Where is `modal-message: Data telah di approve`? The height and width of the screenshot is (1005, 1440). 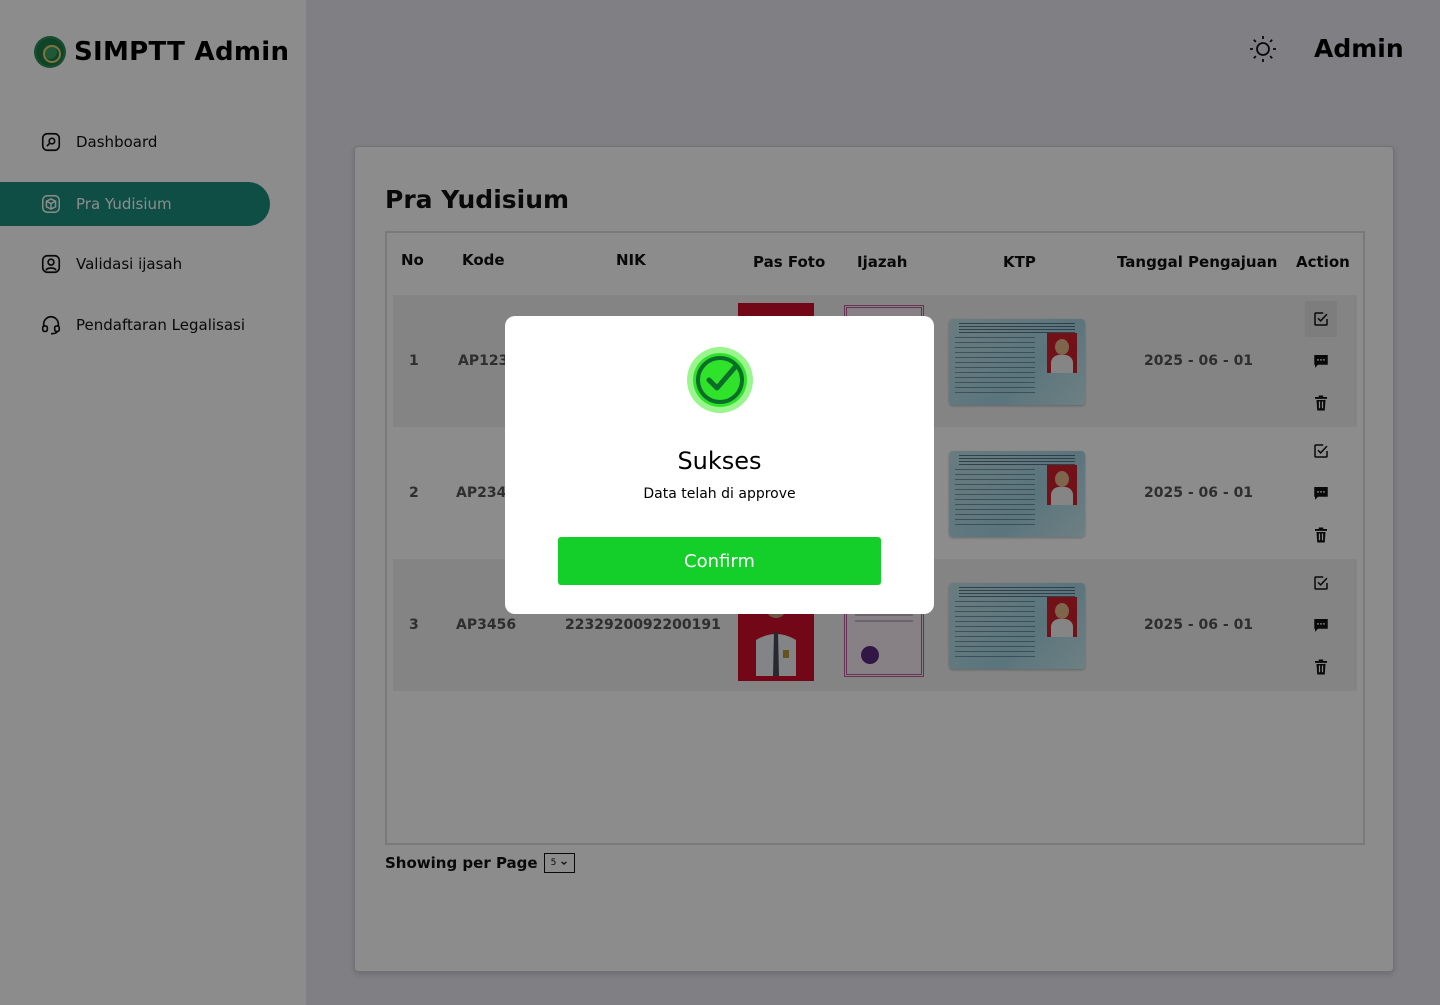 modal-message: Data telah di approve is located at coordinates (719, 494).